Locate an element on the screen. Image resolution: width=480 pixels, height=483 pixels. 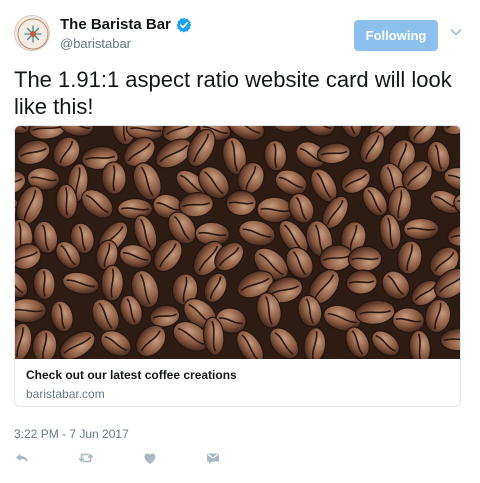
coffee-logo-icon is located at coordinates (33, 34).